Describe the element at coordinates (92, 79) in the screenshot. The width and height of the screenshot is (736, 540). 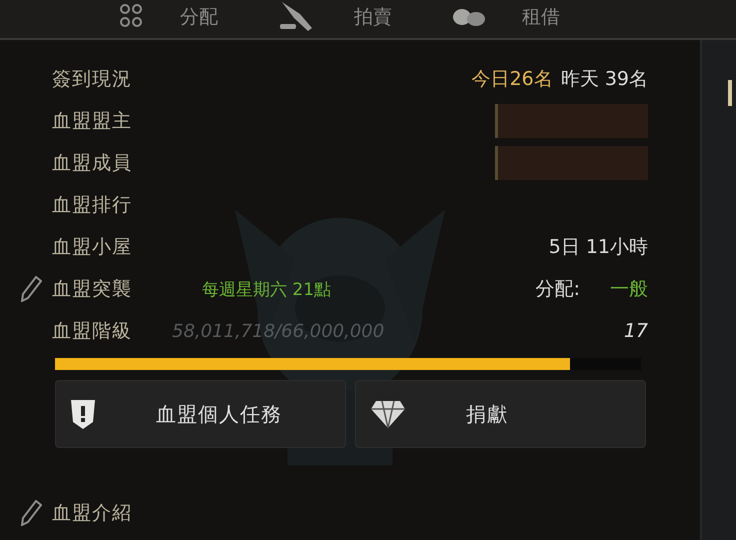
I see `row-label: 簽到現況` at that location.